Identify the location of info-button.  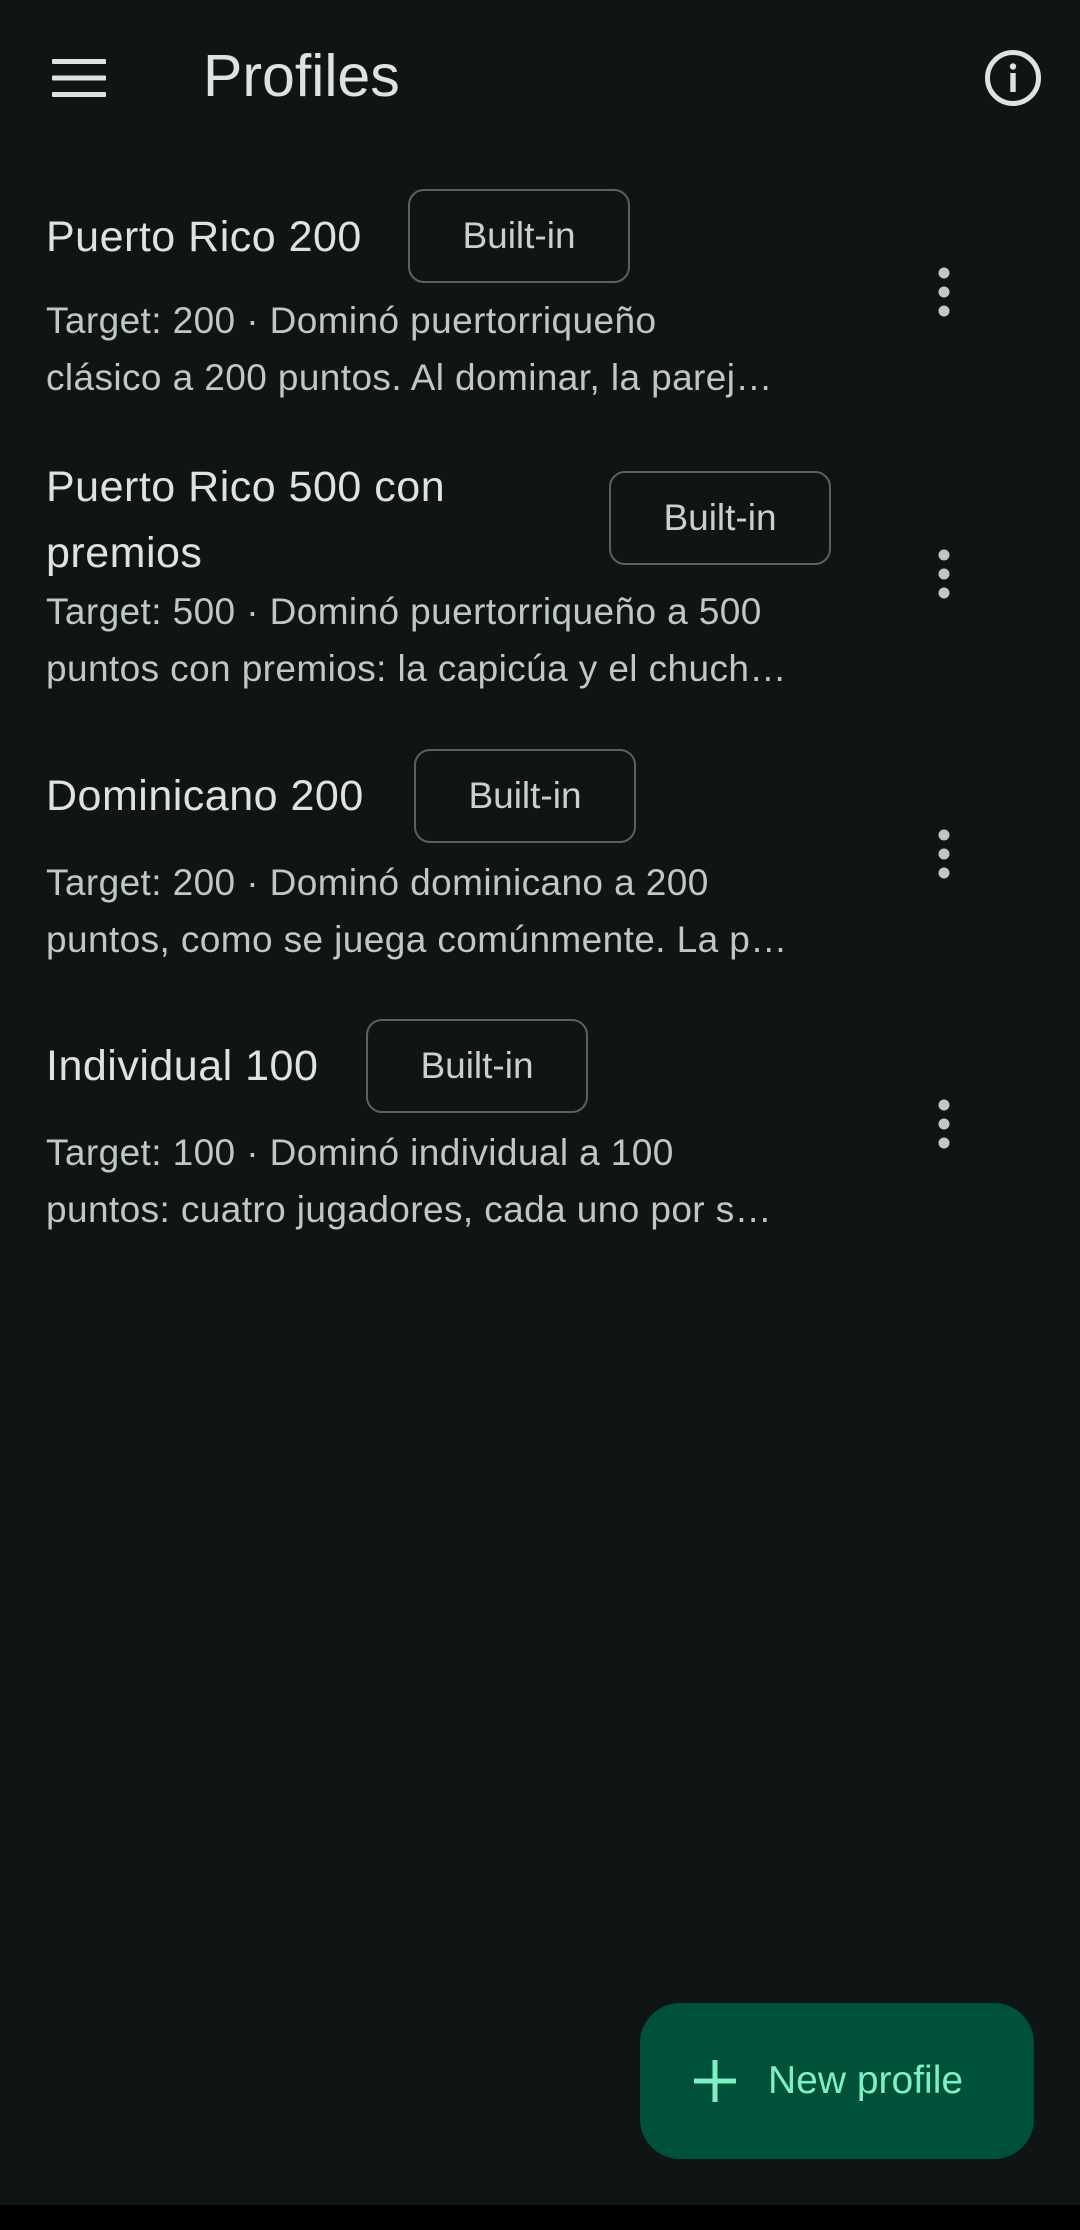
(1013, 78).